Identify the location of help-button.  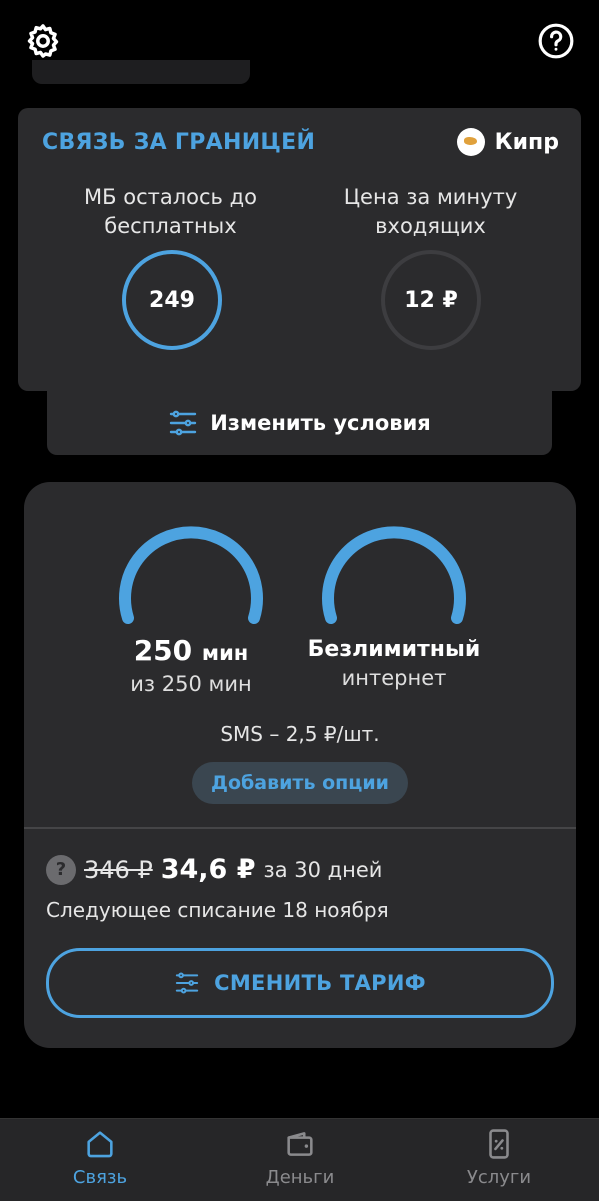
(556, 41).